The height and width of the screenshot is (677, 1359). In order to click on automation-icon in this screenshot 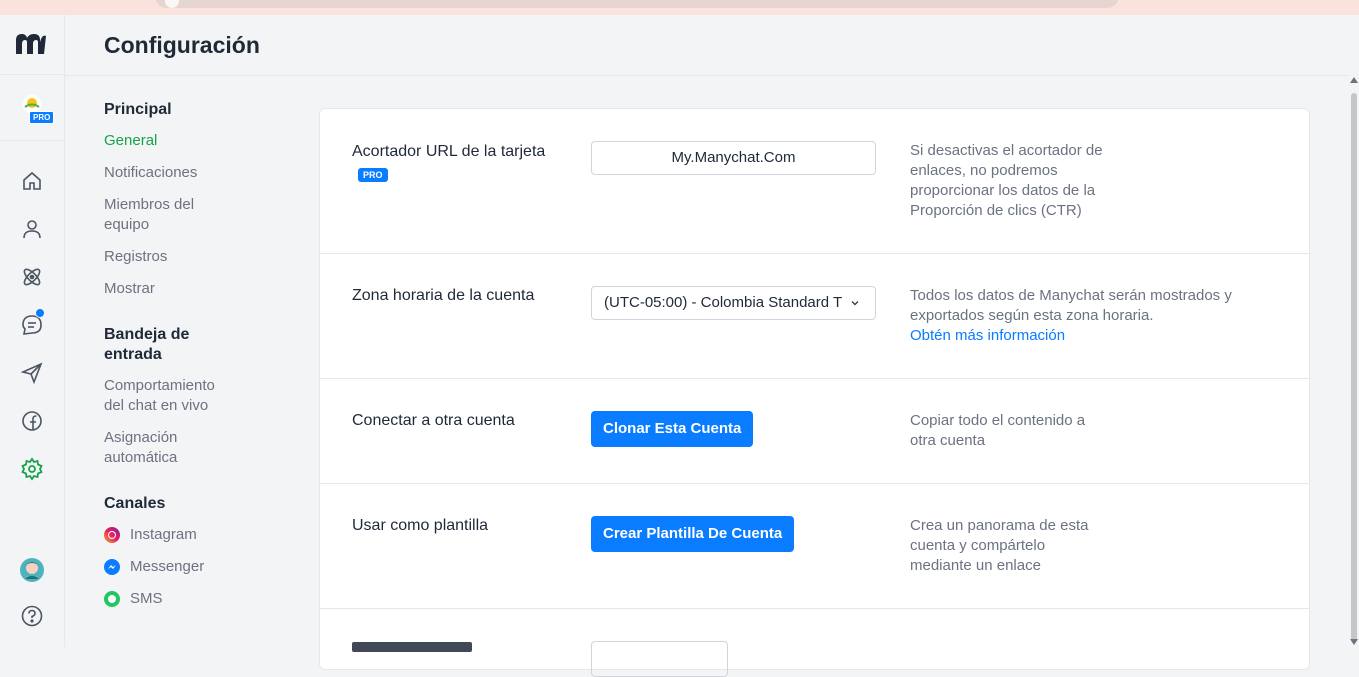, I will do `click(32, 277)`.